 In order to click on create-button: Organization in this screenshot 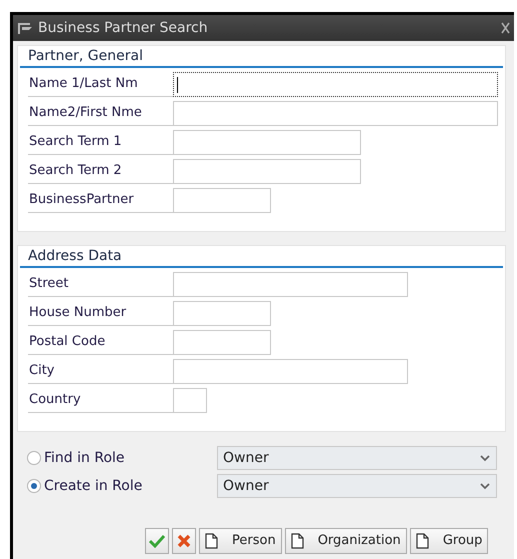, I will do `click(345, 541)`.